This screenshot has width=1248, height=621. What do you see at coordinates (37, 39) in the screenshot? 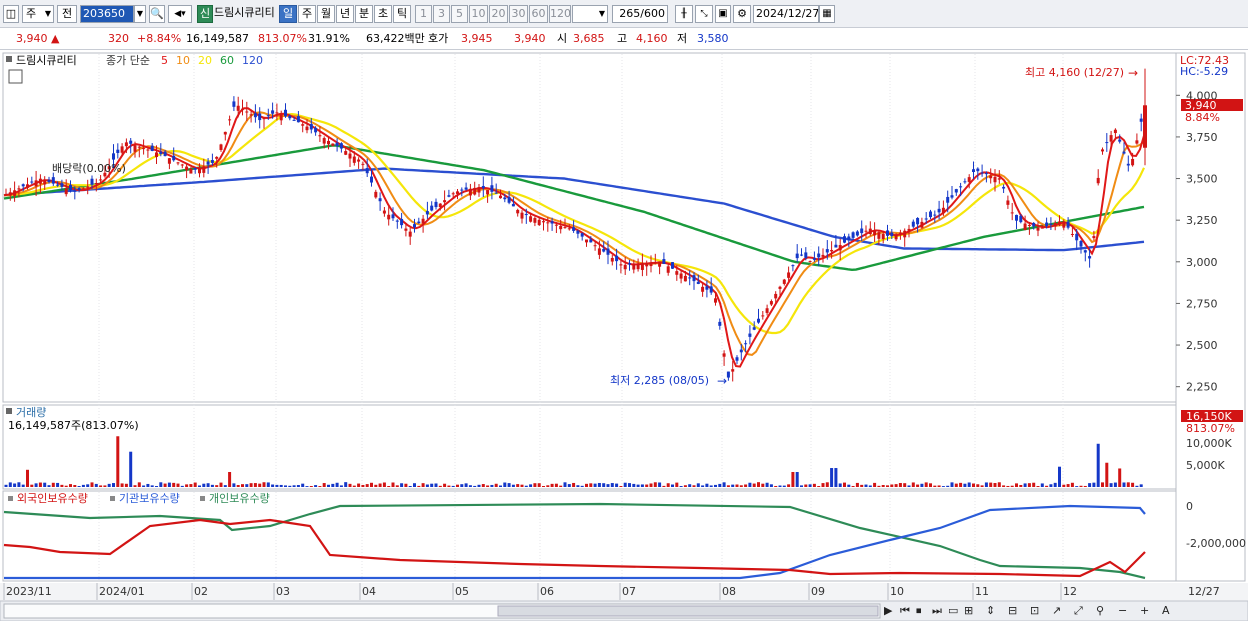
I see `current-price: 3,940 ▲` at bounding box center [37, 39].